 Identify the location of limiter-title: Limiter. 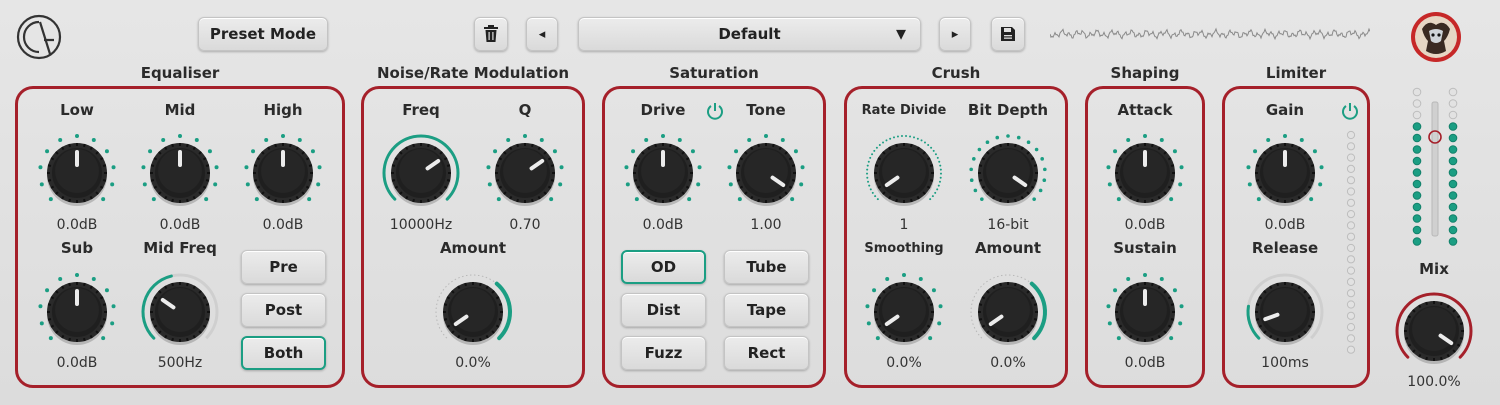
(1296, 73).